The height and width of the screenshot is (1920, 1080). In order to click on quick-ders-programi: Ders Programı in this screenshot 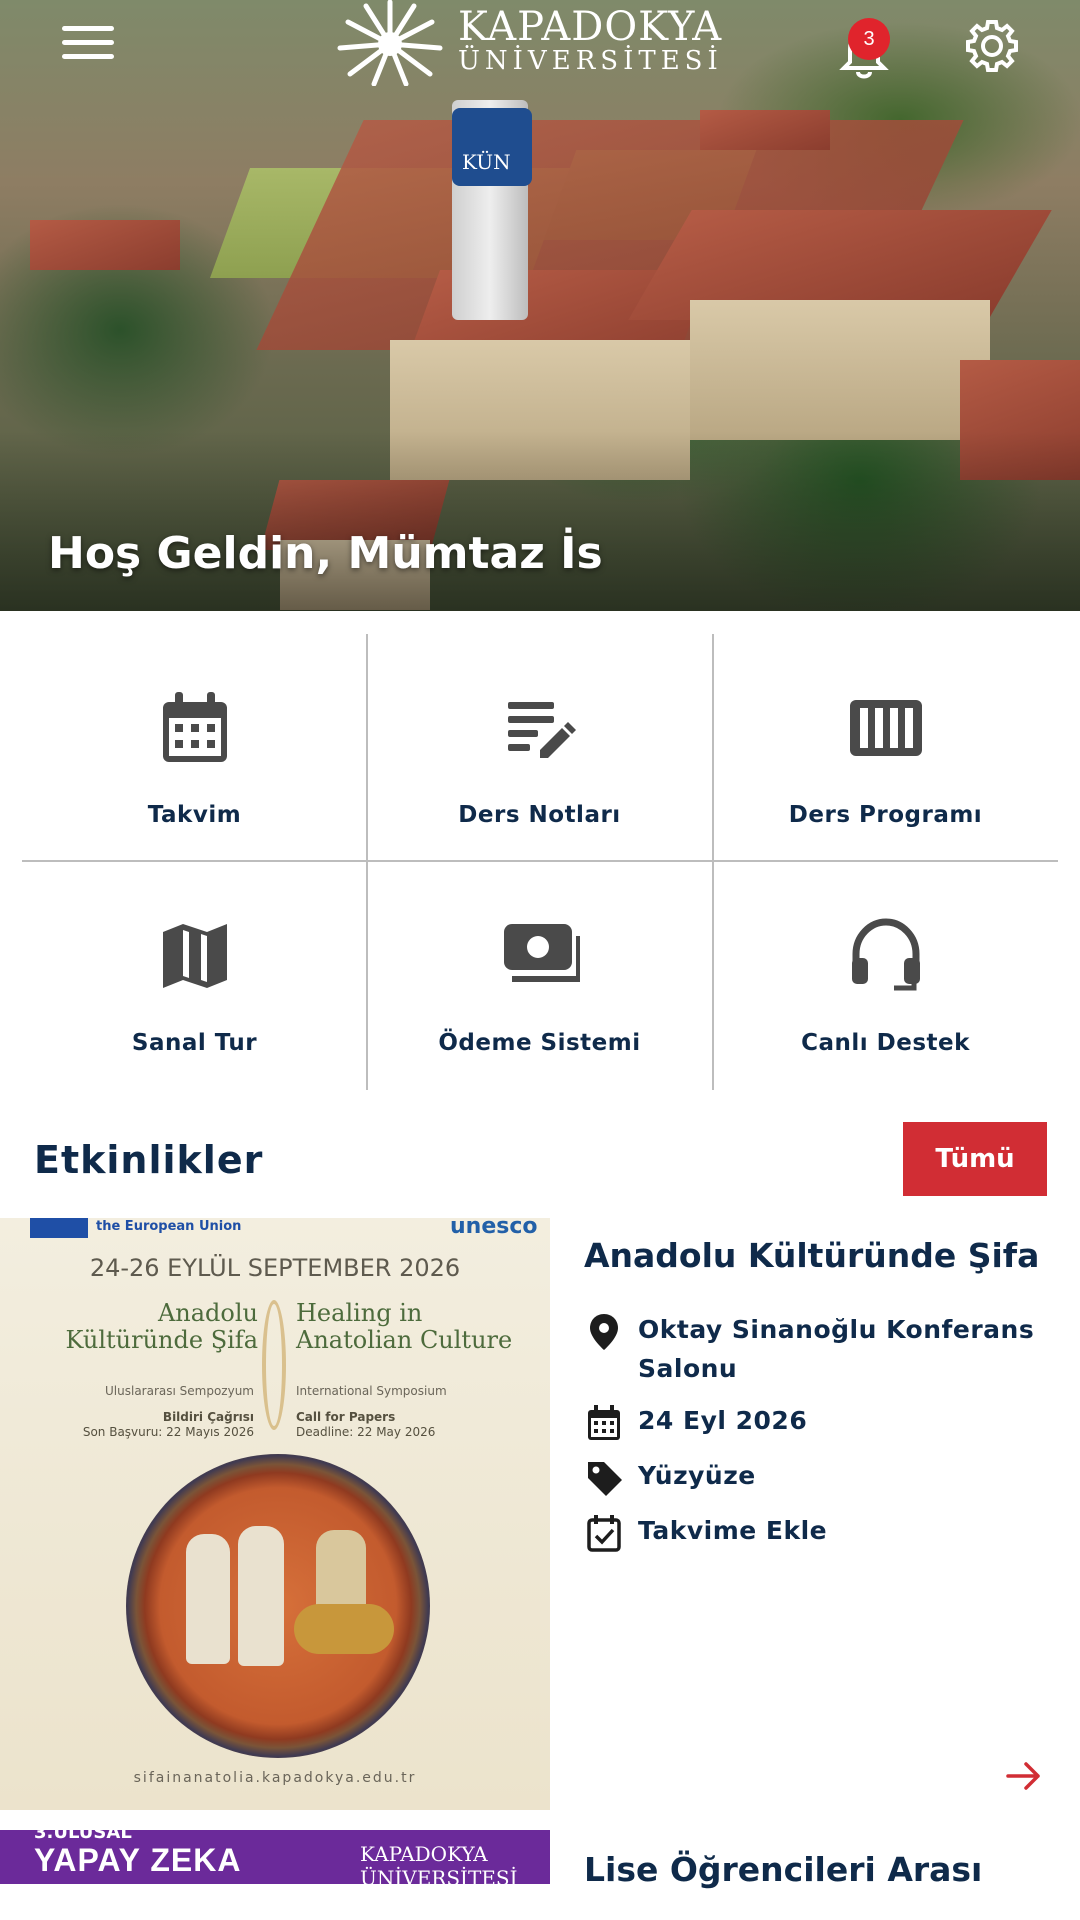, I will do `click(885, 748)`.